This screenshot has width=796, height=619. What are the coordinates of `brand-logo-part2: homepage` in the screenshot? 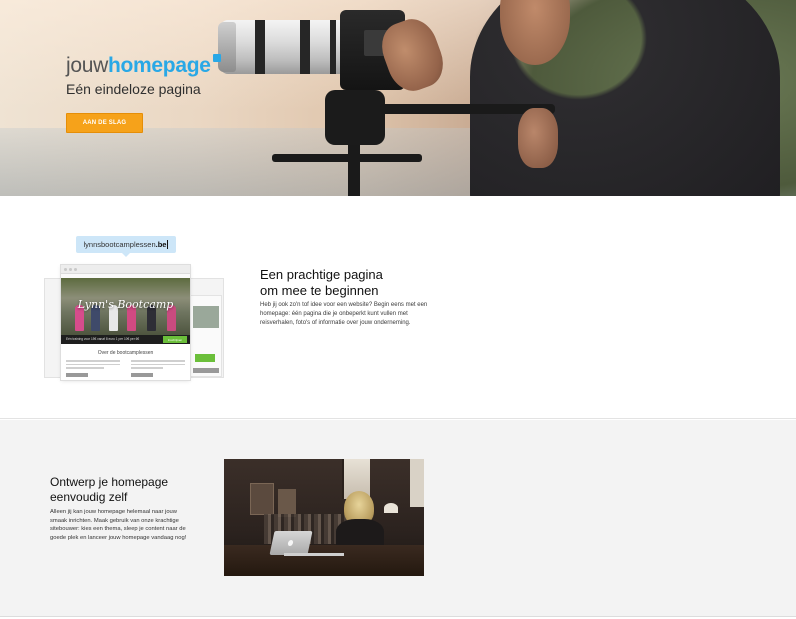 It's located at (159, 65).